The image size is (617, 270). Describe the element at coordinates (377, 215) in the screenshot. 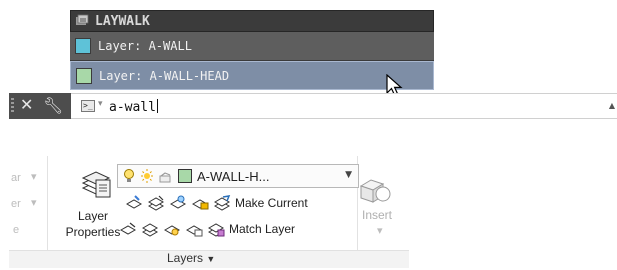

I see `insert-button: Insert` at that location.